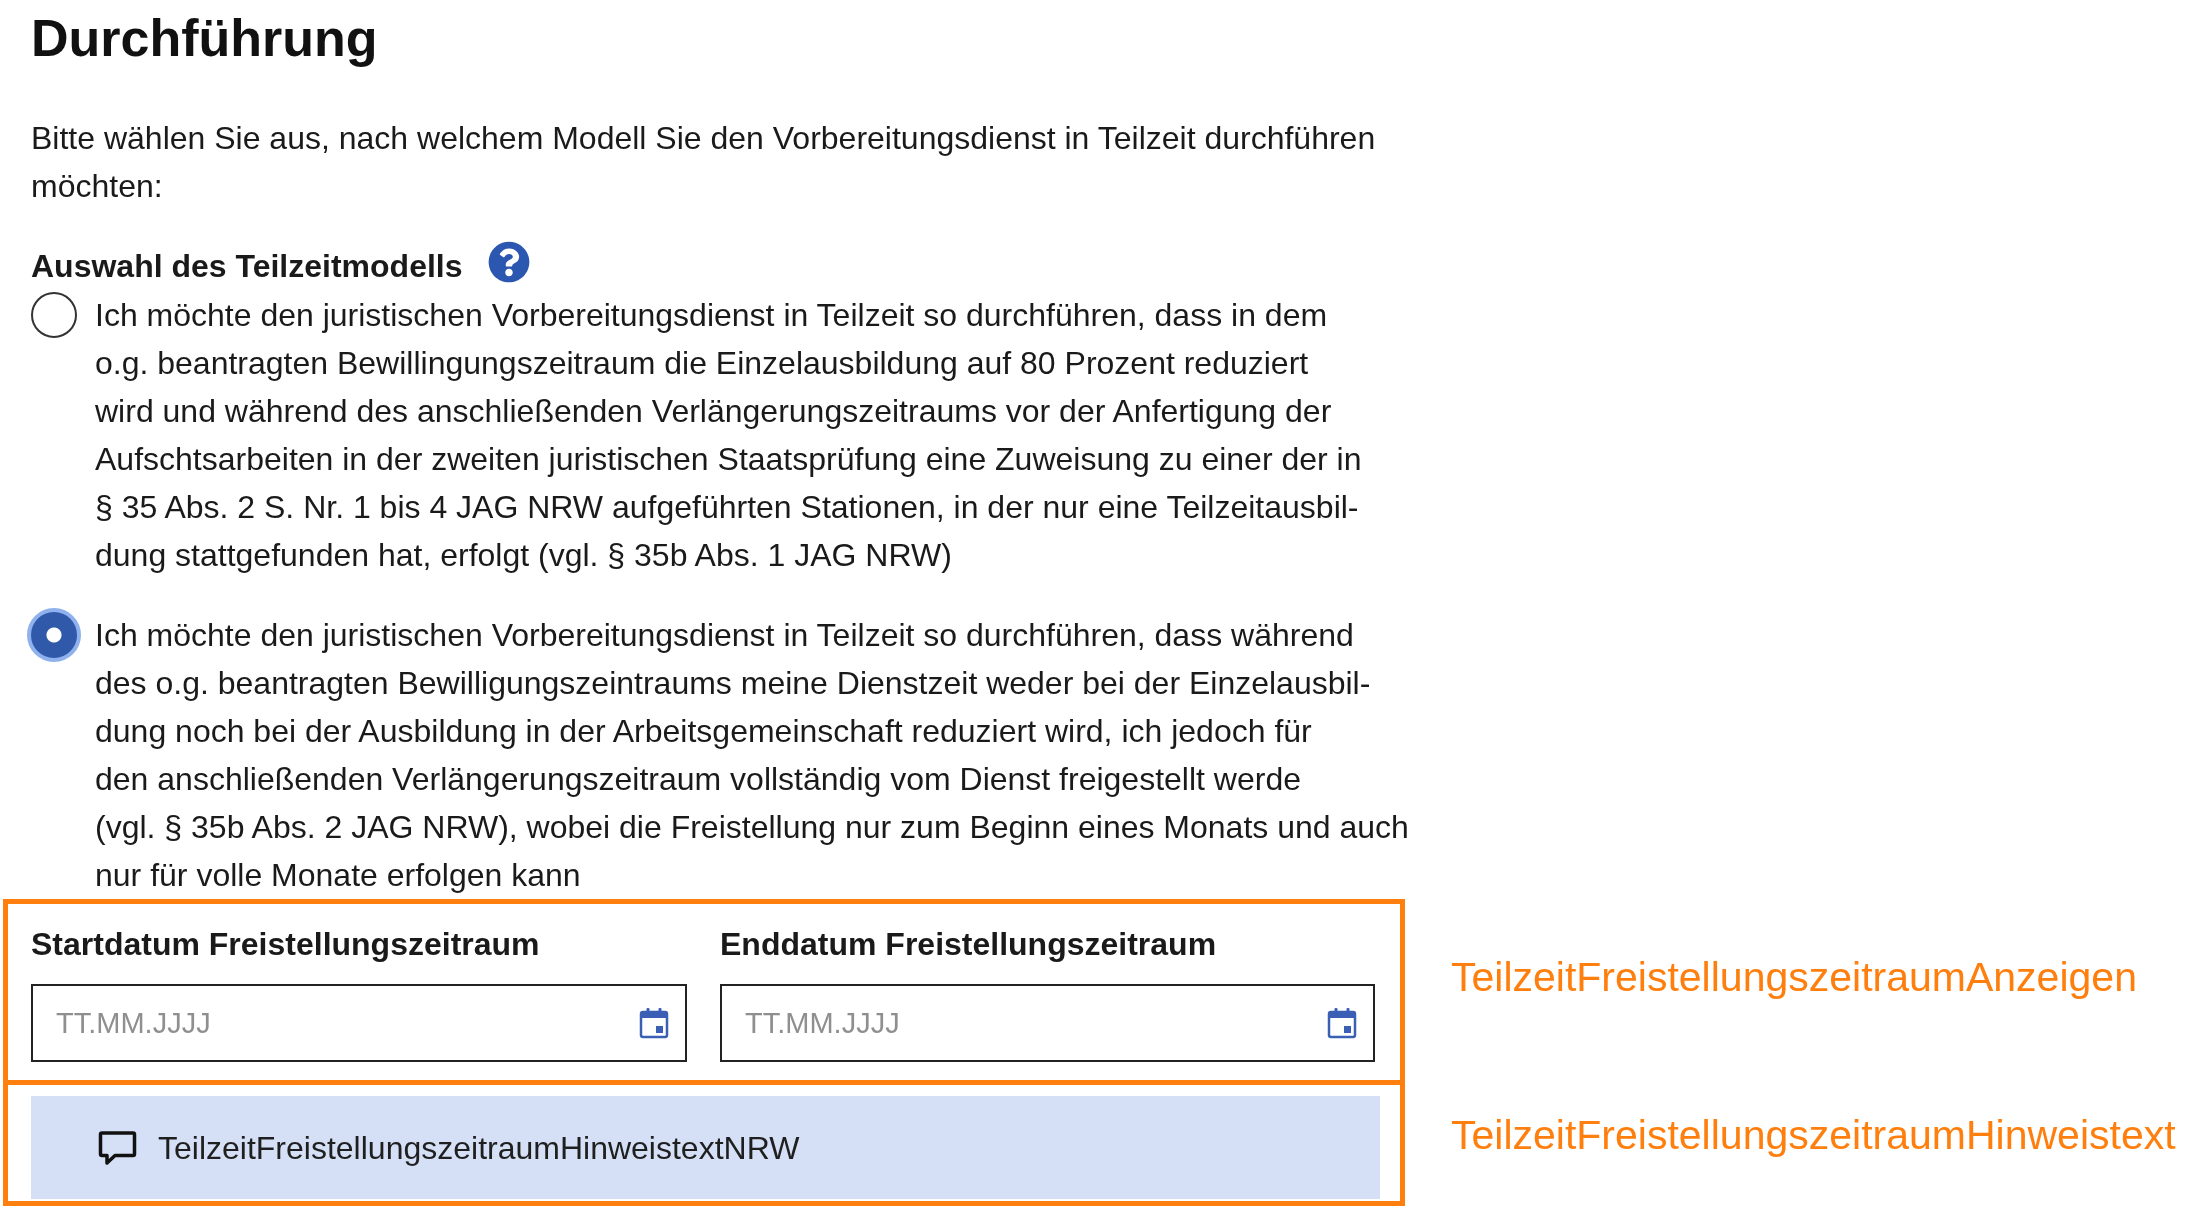  I want to click on notice-text: TeilzeitFreistellungszeitraumHinweistextNRW, so click(479, 1148).